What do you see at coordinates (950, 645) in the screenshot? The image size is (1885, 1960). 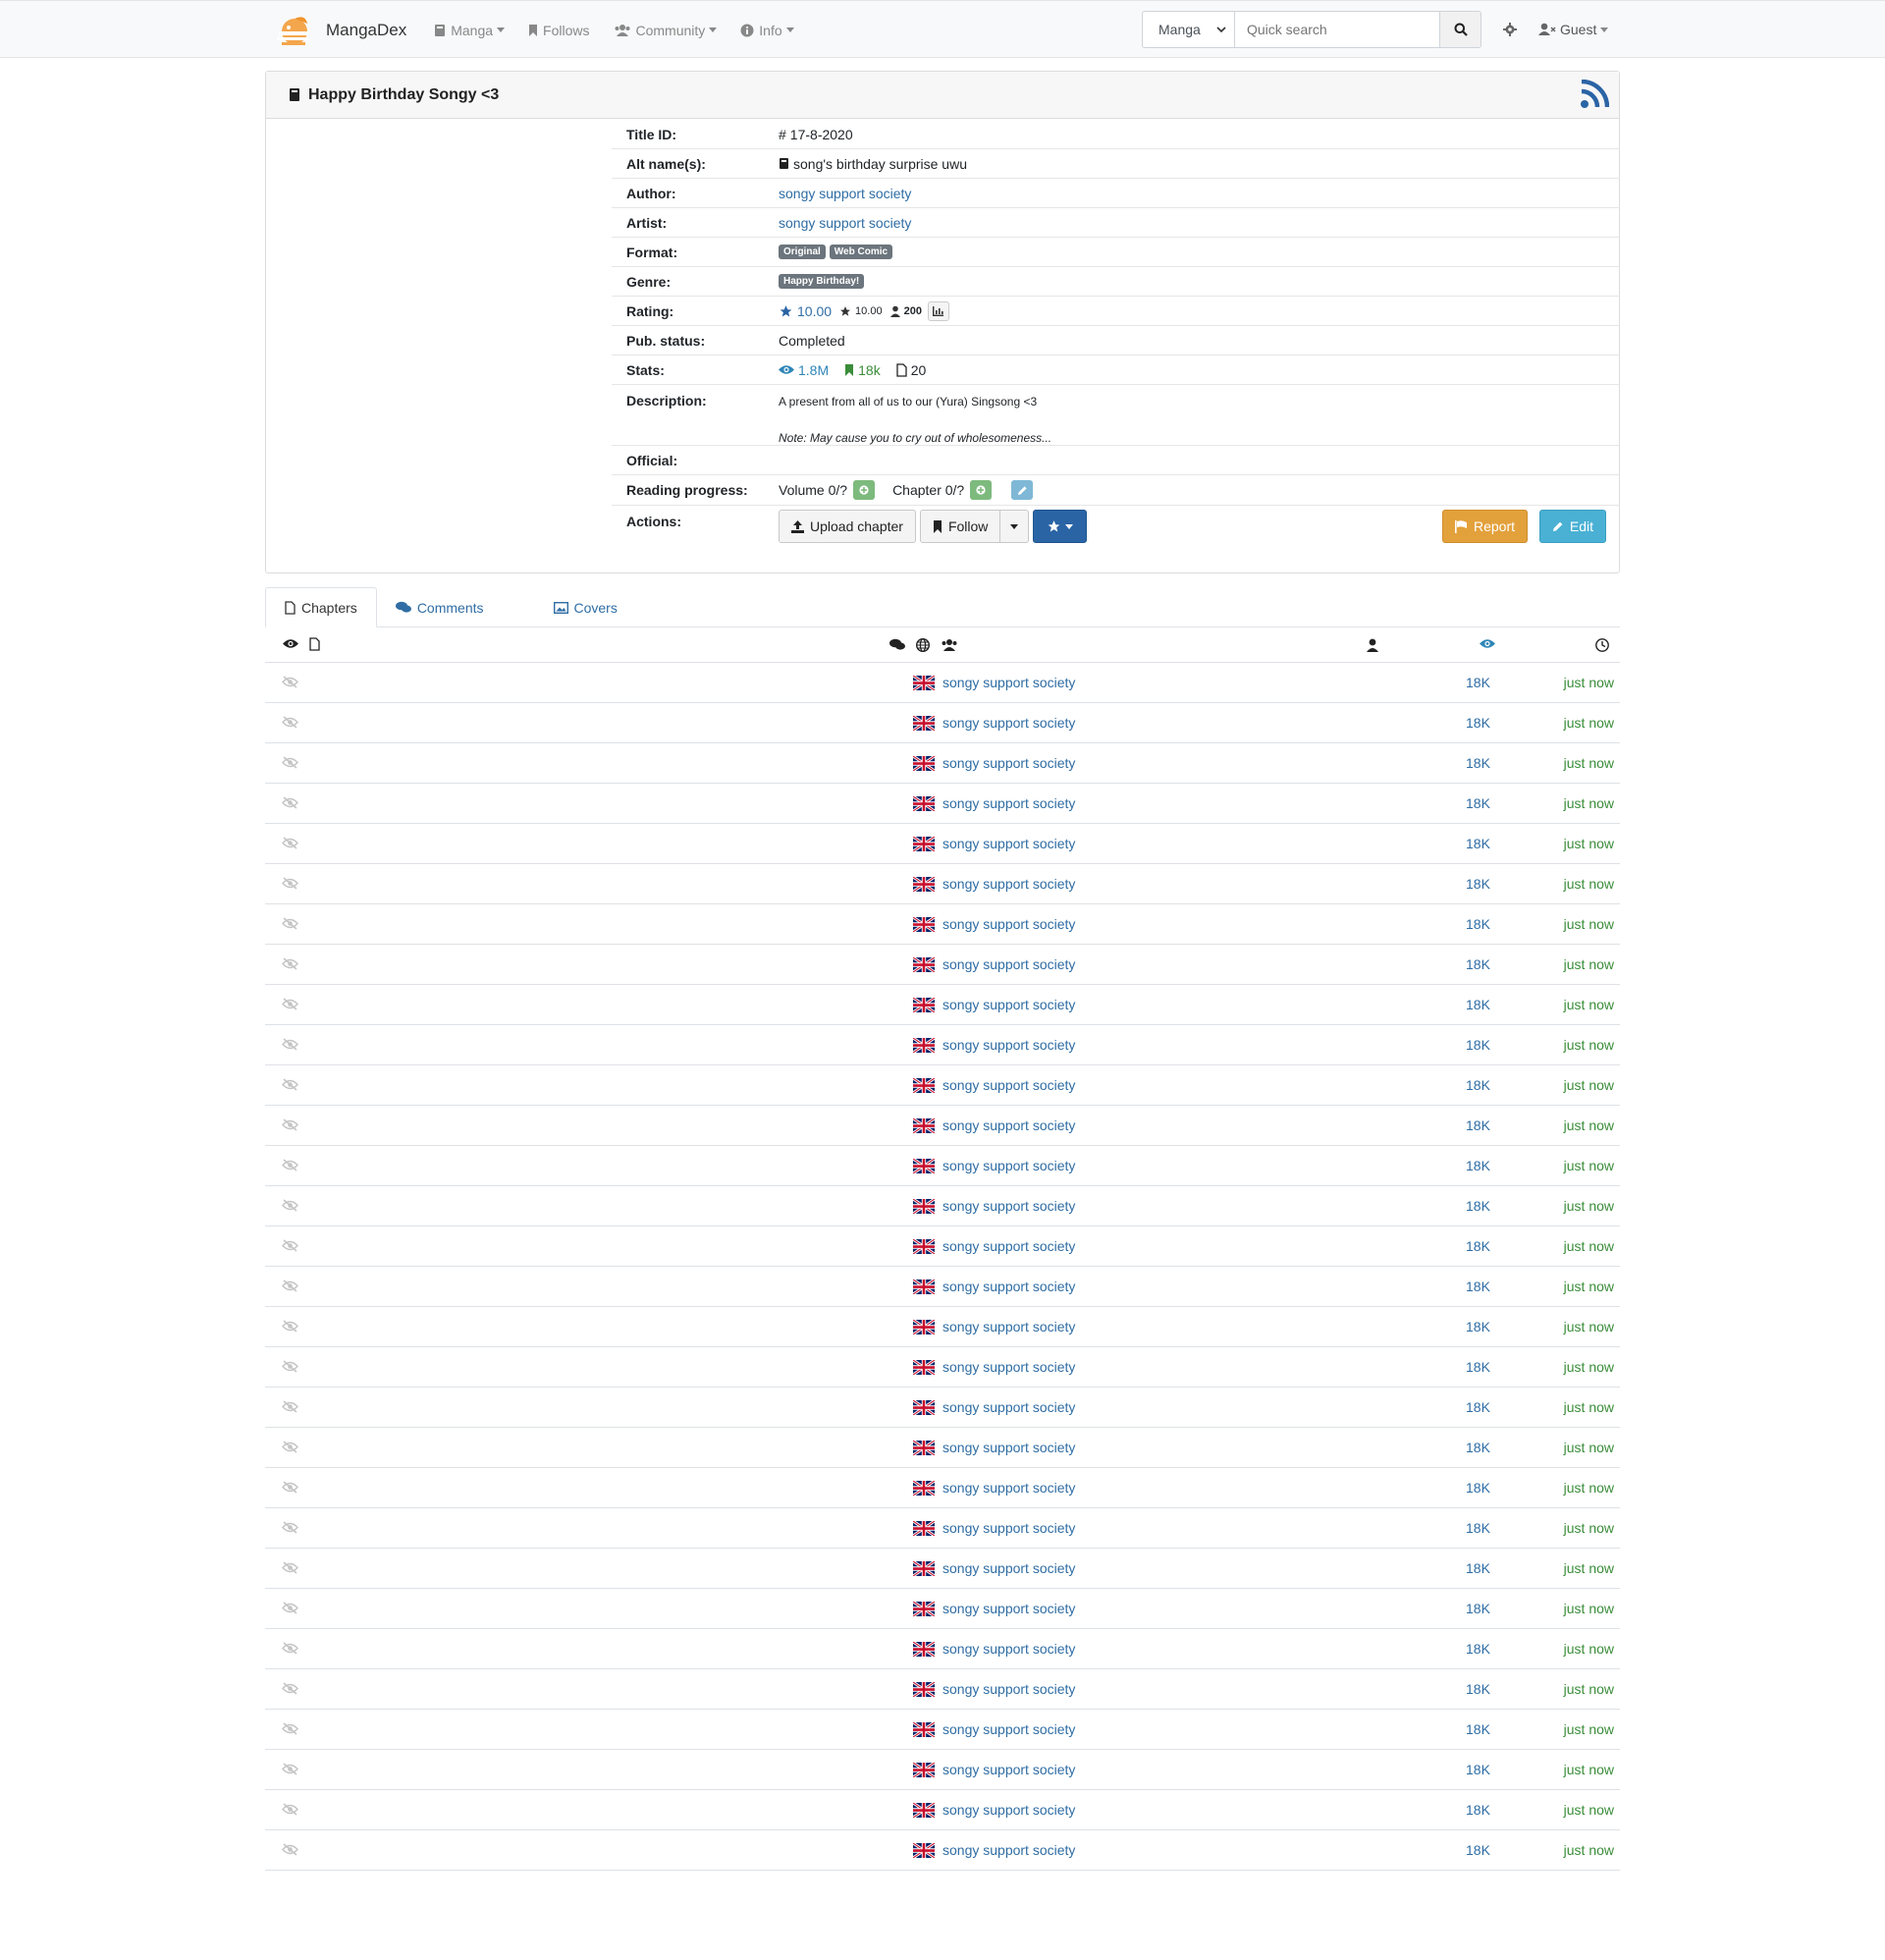 I see `col-group` at bounding box center [950, 645].